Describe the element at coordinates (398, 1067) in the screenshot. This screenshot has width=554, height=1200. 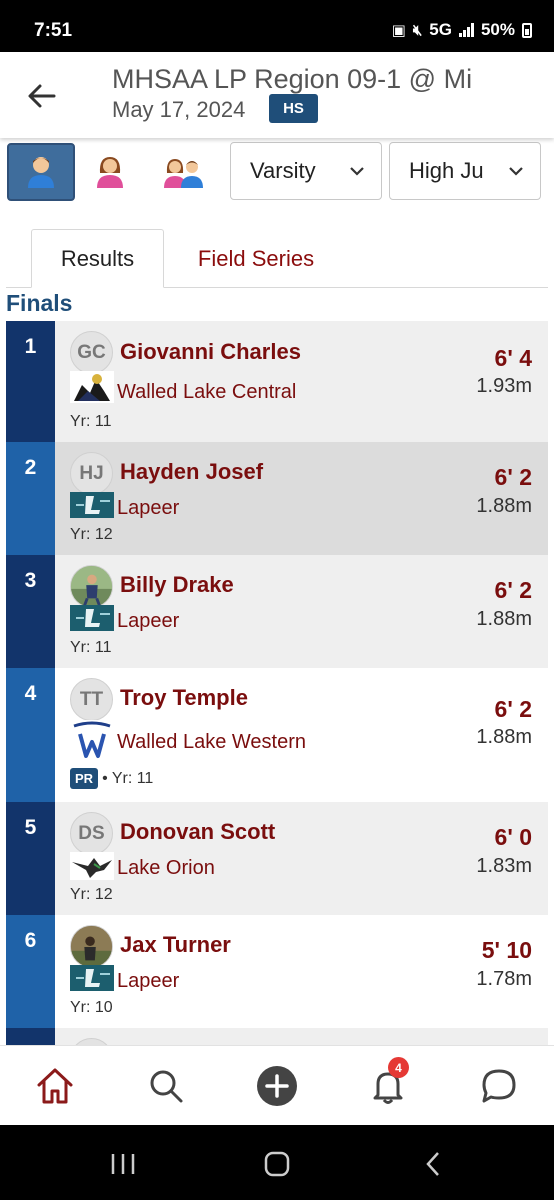
I see `notification-count-badge: 4` at that location.